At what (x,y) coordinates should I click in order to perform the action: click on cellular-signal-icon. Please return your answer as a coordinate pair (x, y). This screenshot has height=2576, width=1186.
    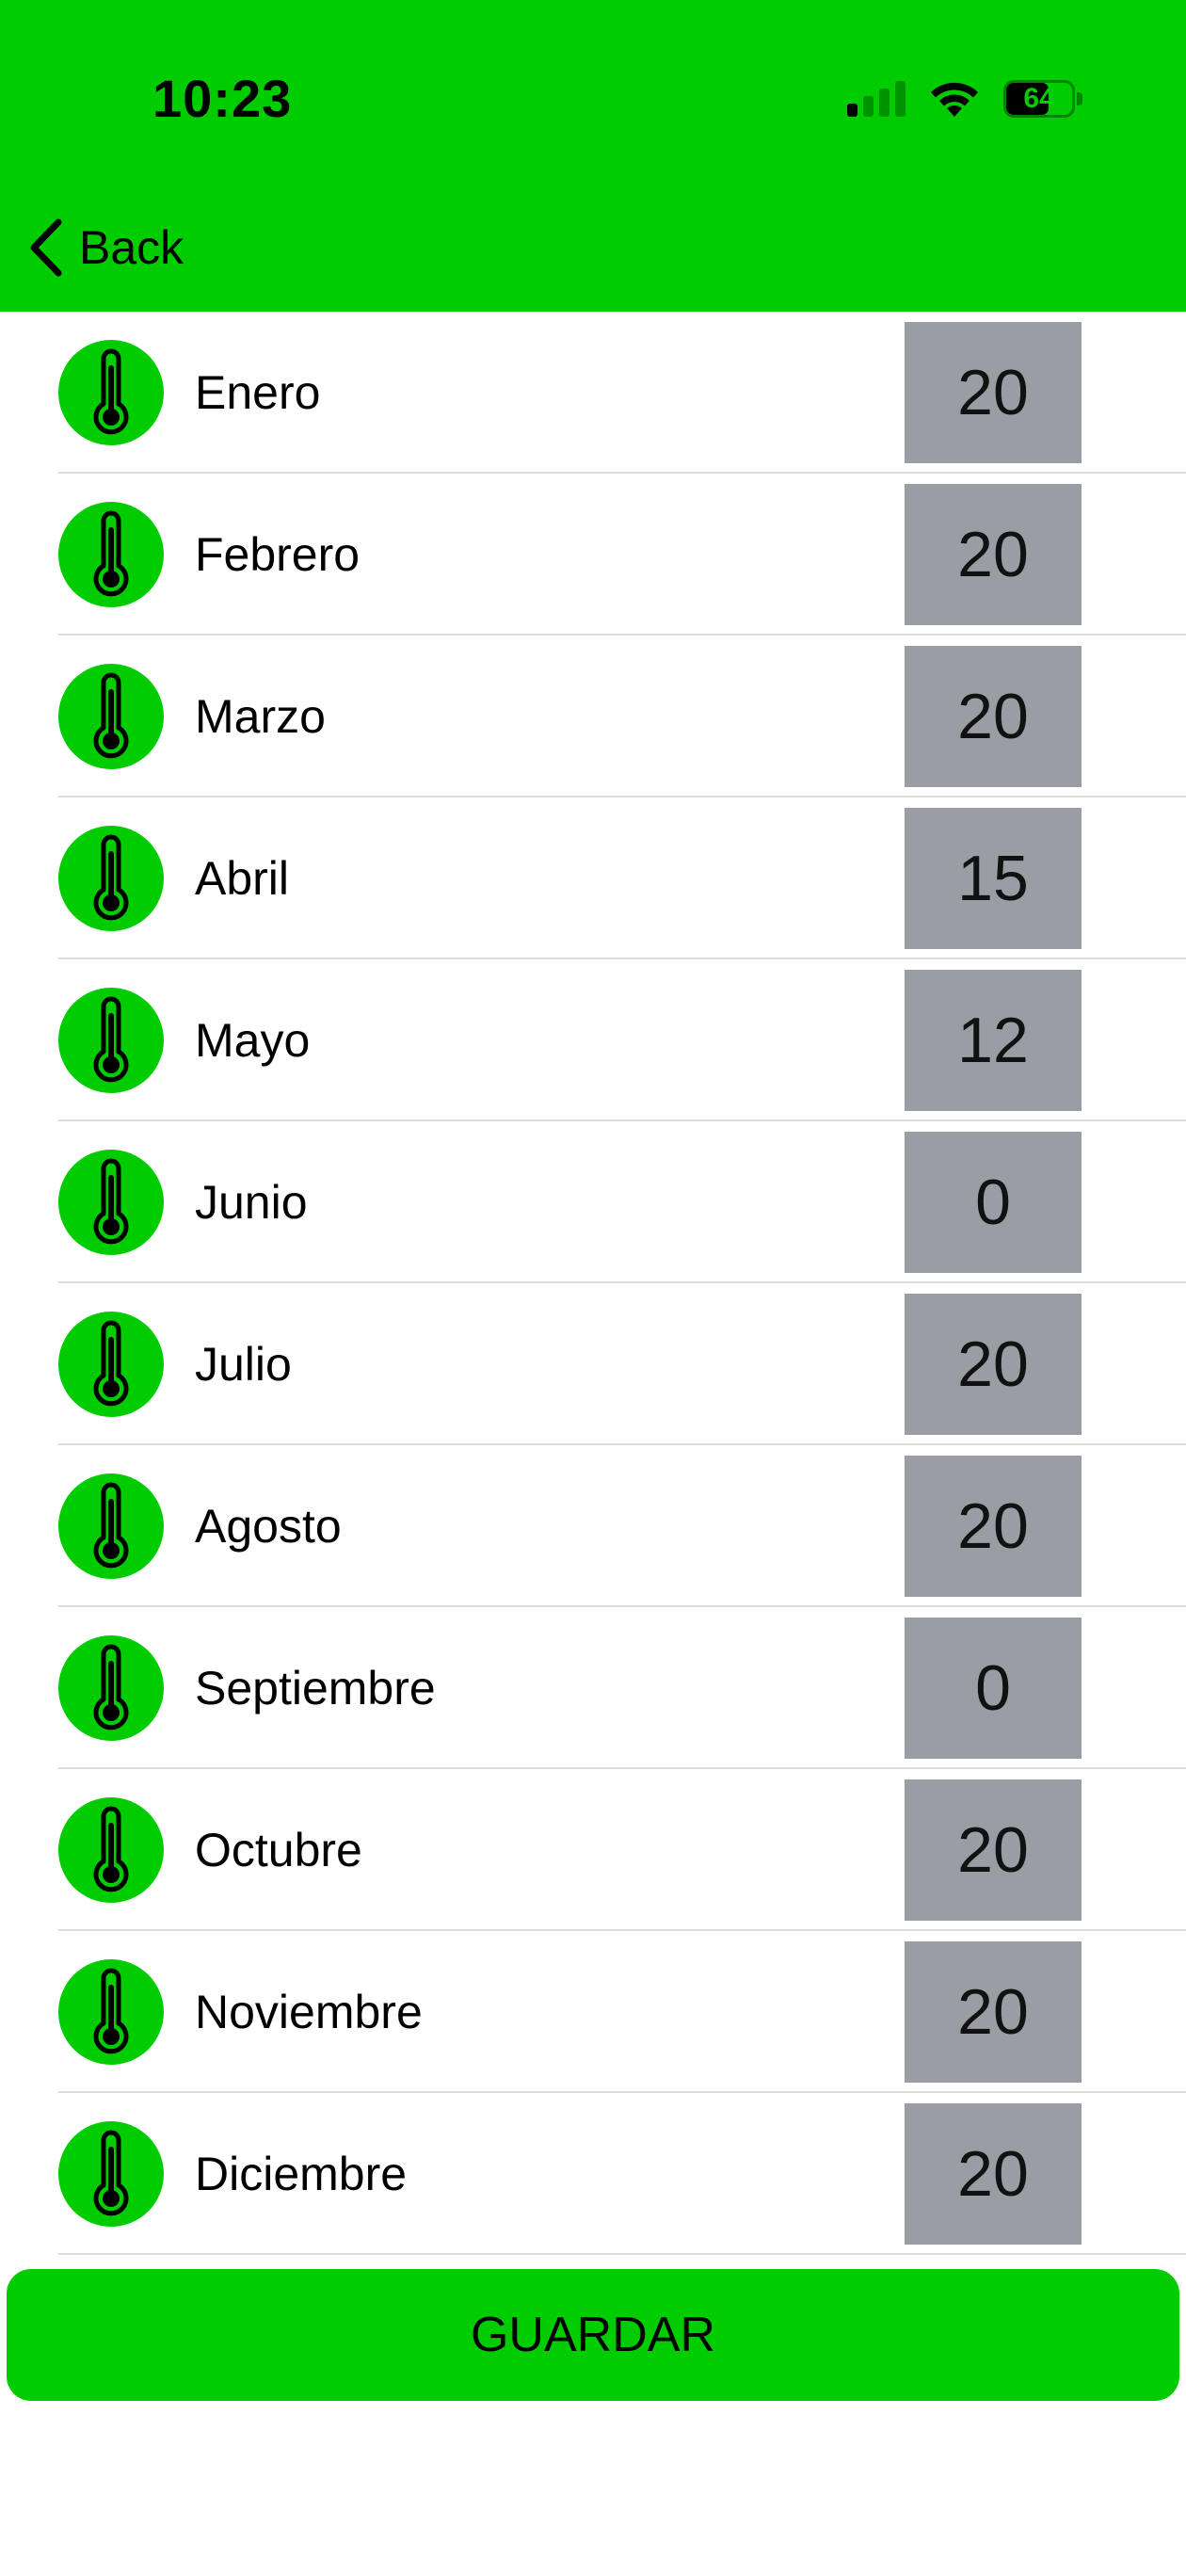
    Looking at the image, I should click on (876, 99).